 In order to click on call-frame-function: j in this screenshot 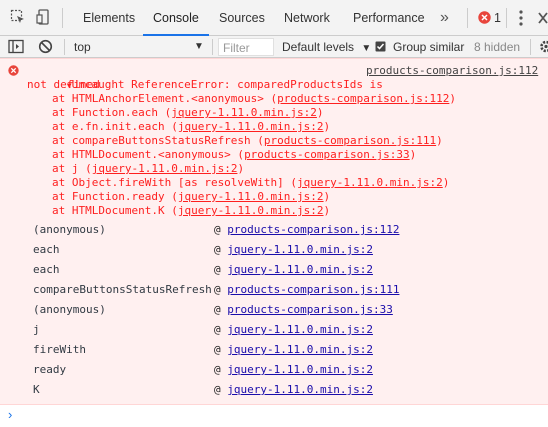, I will do `click(36, 329)`.